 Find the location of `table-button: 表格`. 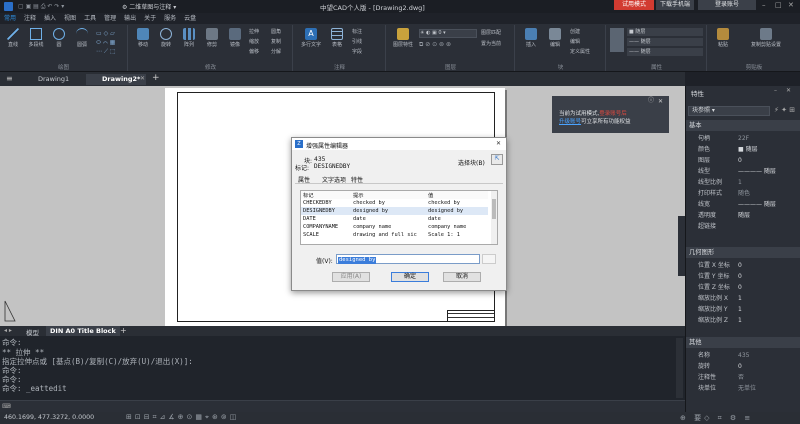

table-button: 表格 is located at coordinates (337, 38).